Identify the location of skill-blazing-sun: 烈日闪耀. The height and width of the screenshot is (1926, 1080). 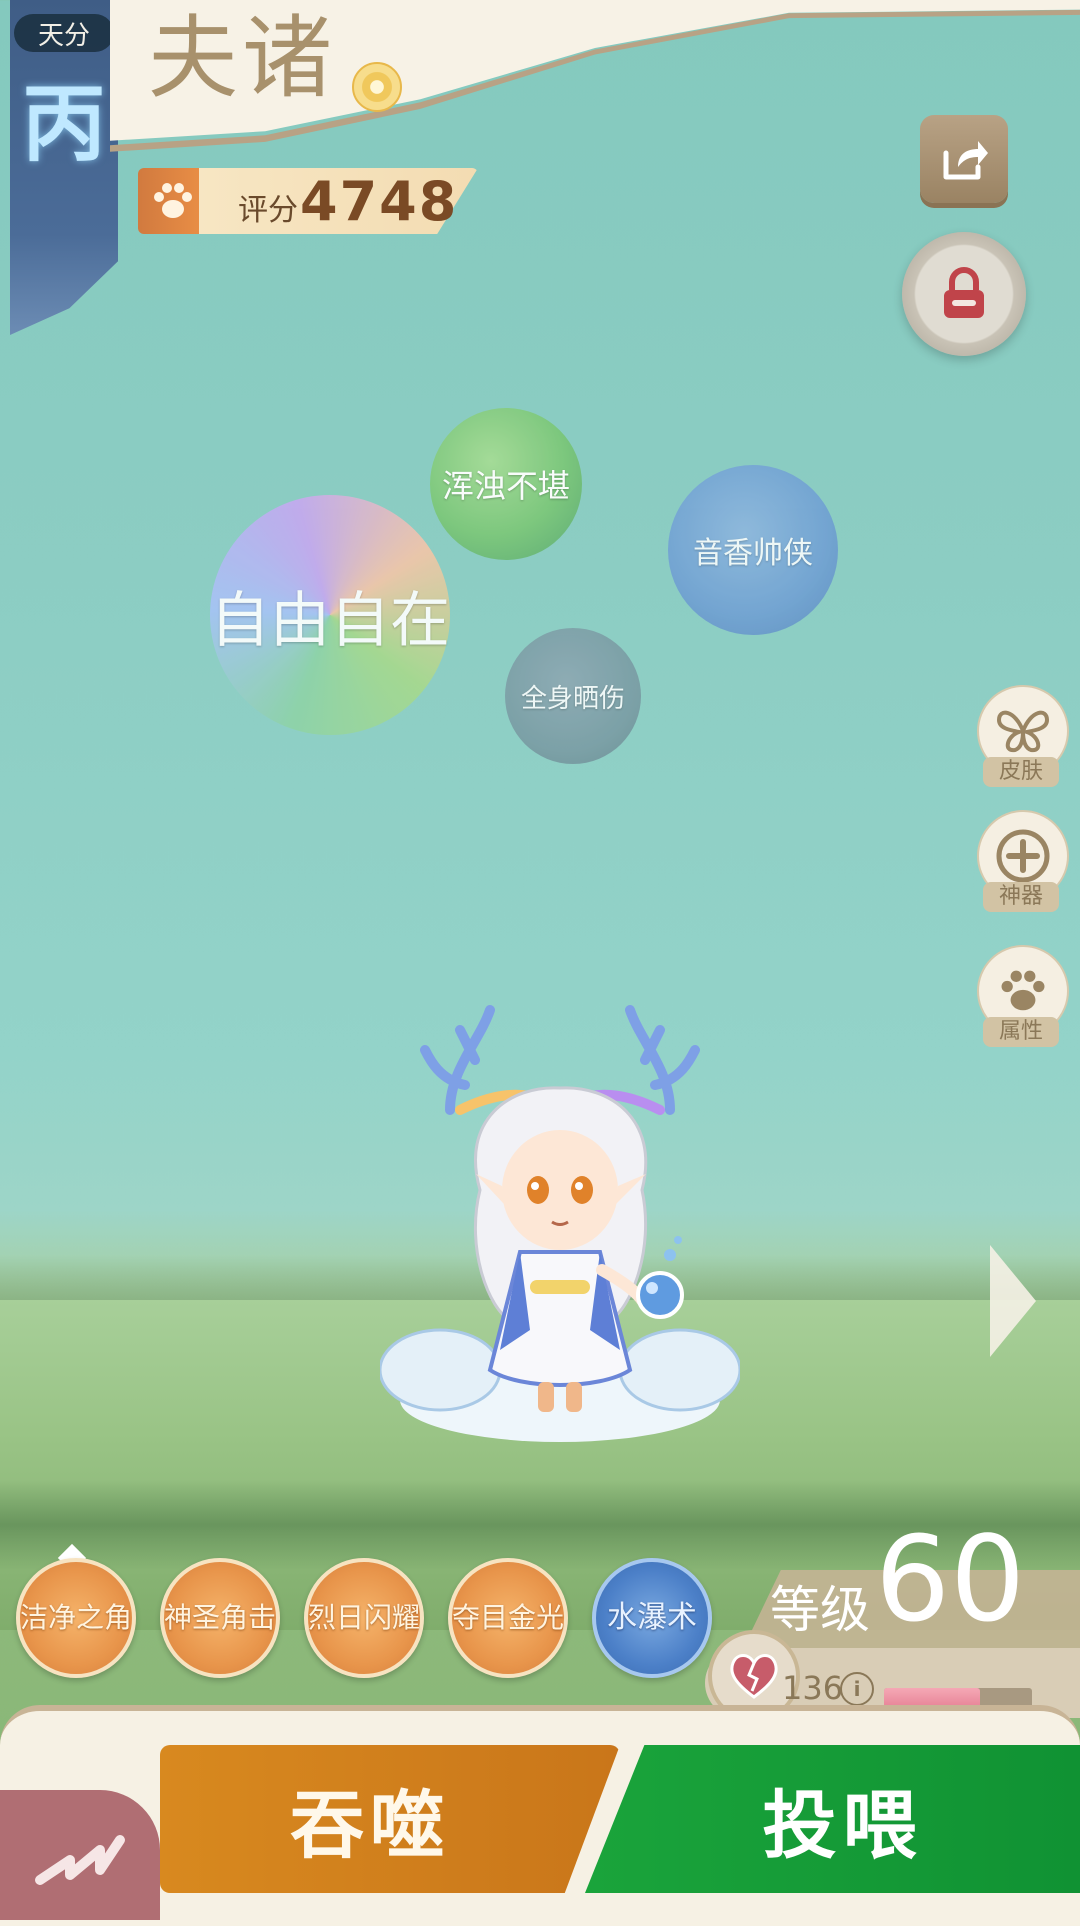
(364, 1618).